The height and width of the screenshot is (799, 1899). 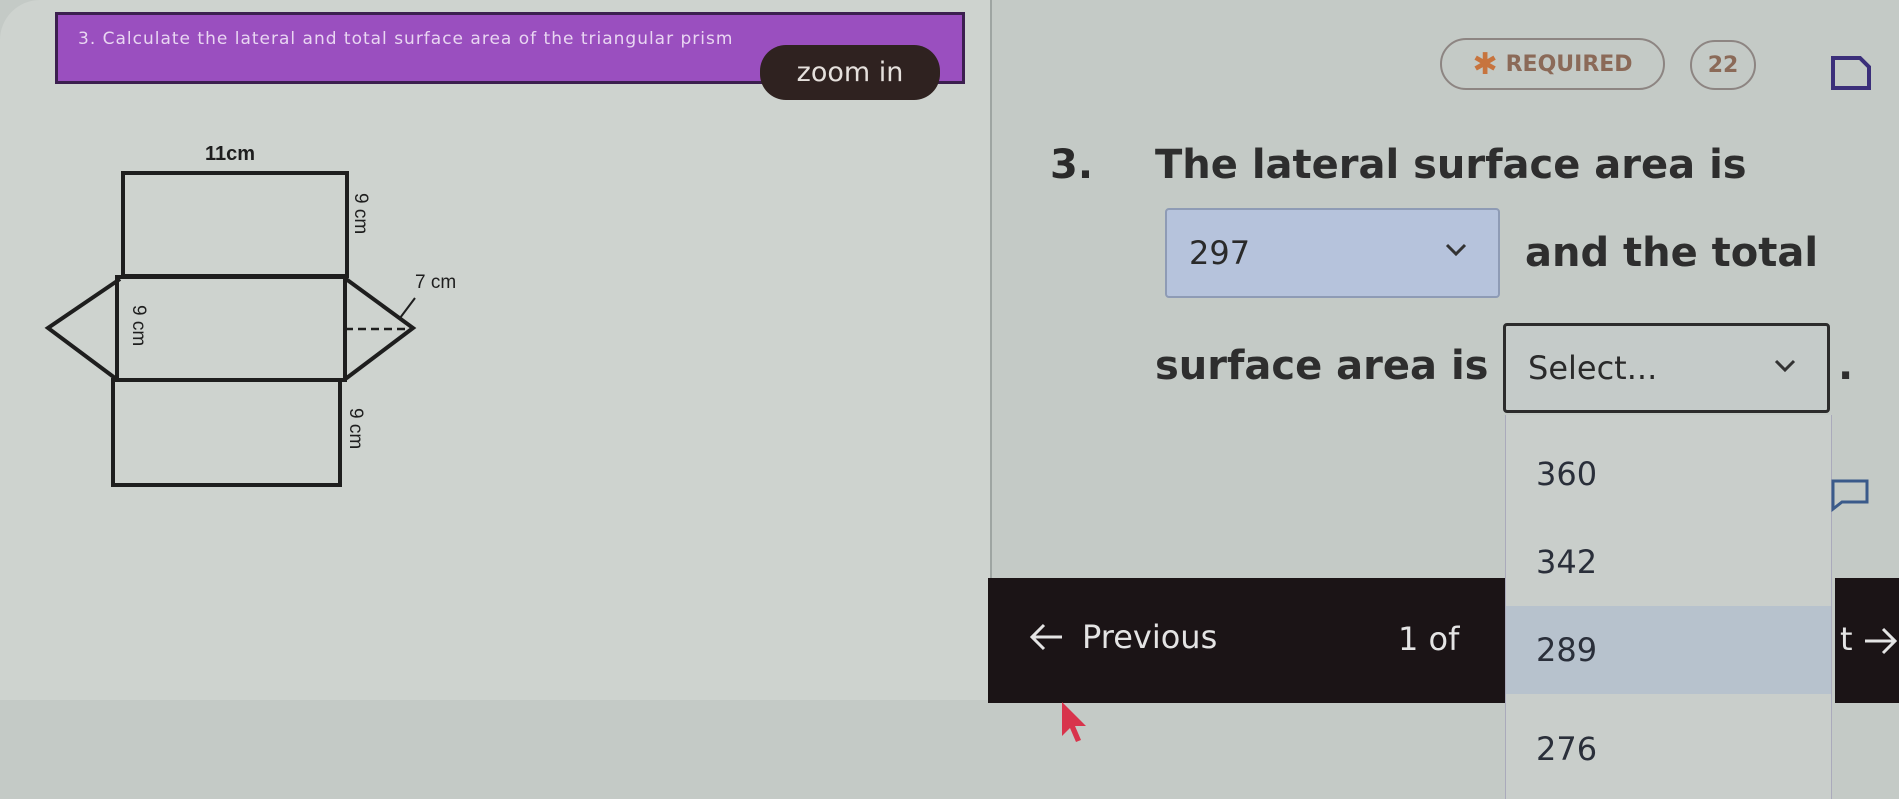 What do you see at coordinates (230, 154) in the screenshot?
I see `label-top: 11cm` at bounding box center [230, 154].